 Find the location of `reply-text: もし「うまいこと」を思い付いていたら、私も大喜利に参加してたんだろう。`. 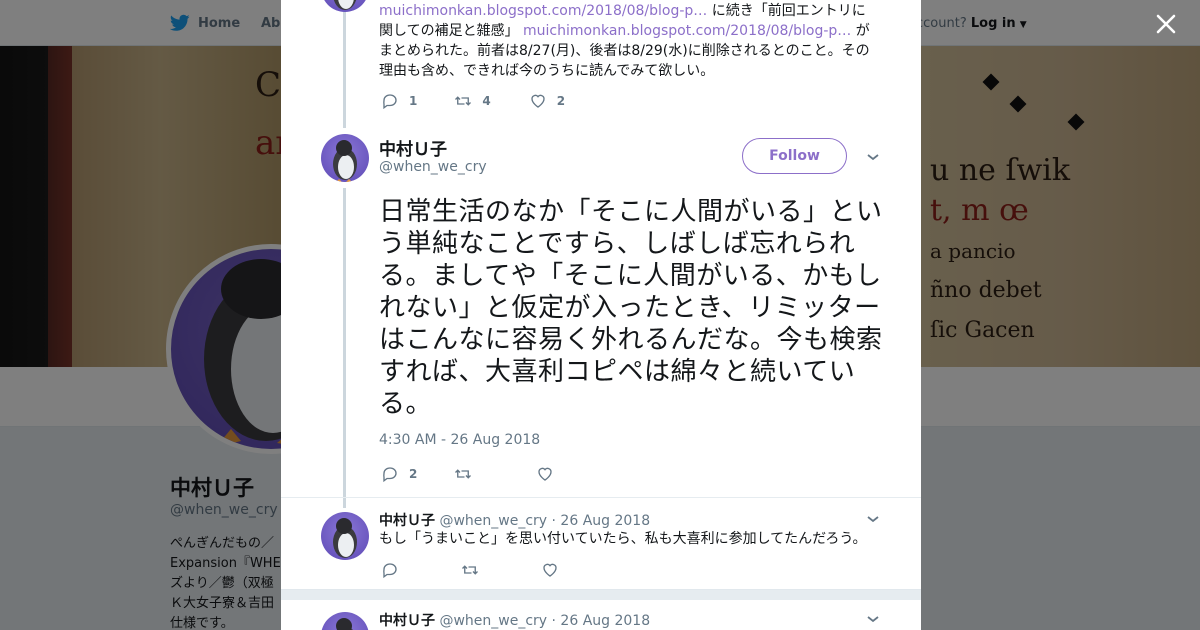

reply-text: もし「うまいこと」を思い付いていたら、私も大喜利に参加してたんだろう。 is located at coordinates (623, 539).